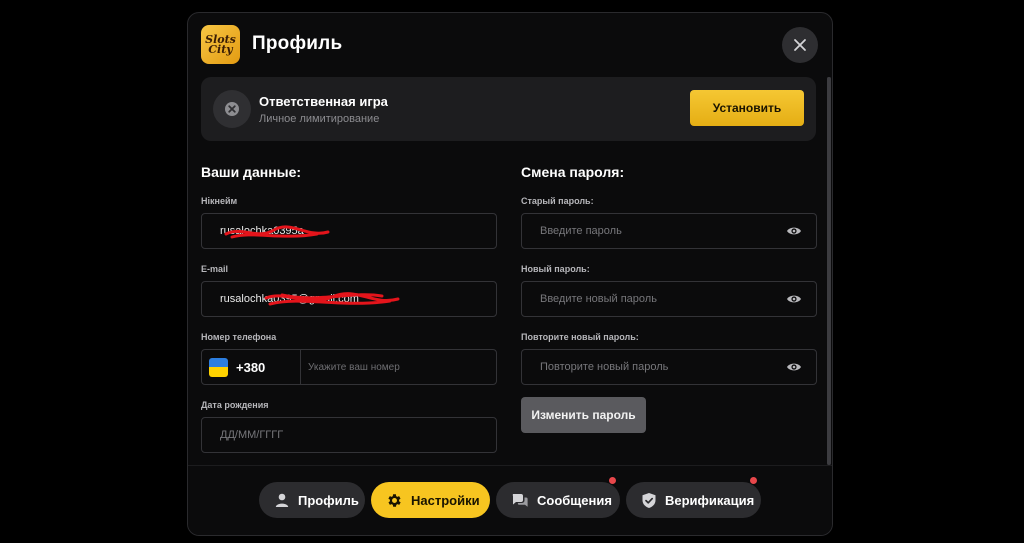 This screenshot has height=543, width=1024. I want to click on ukraine-flag-icon, so click(218, 367).